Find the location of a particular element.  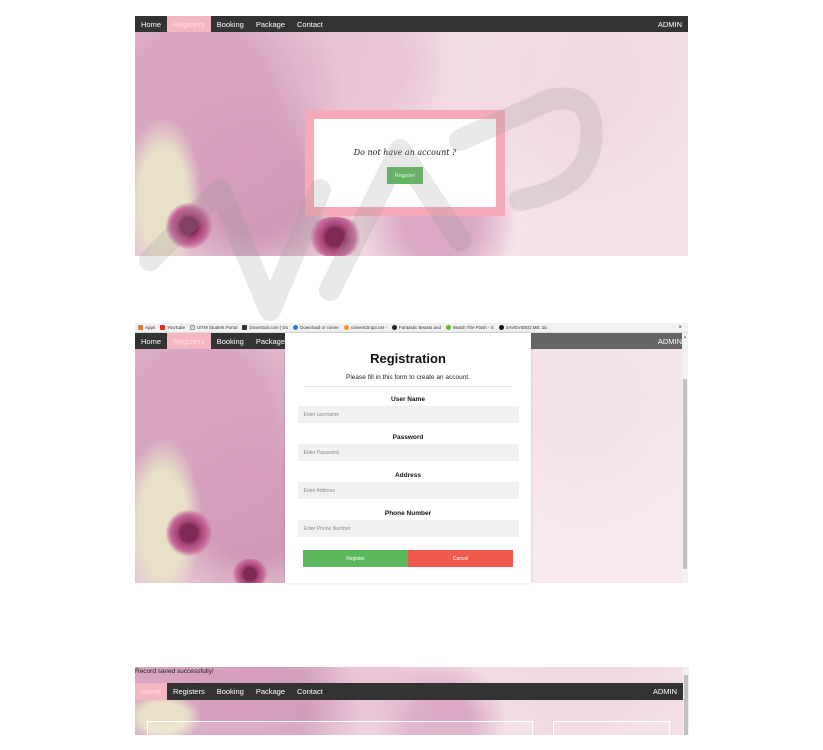

side-card is located at coordinates (611, 728).